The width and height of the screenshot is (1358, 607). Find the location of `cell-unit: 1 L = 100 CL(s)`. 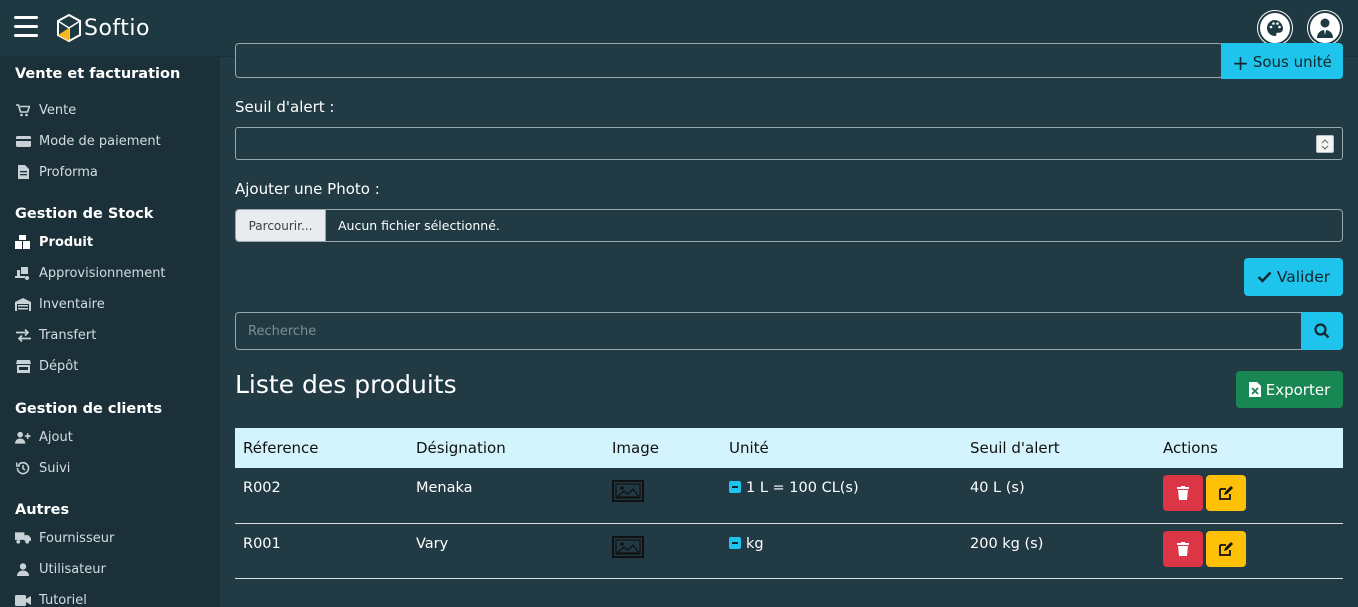

cell-unit: 1 L = 100 CL(s) is located at coordinates (841, 495).